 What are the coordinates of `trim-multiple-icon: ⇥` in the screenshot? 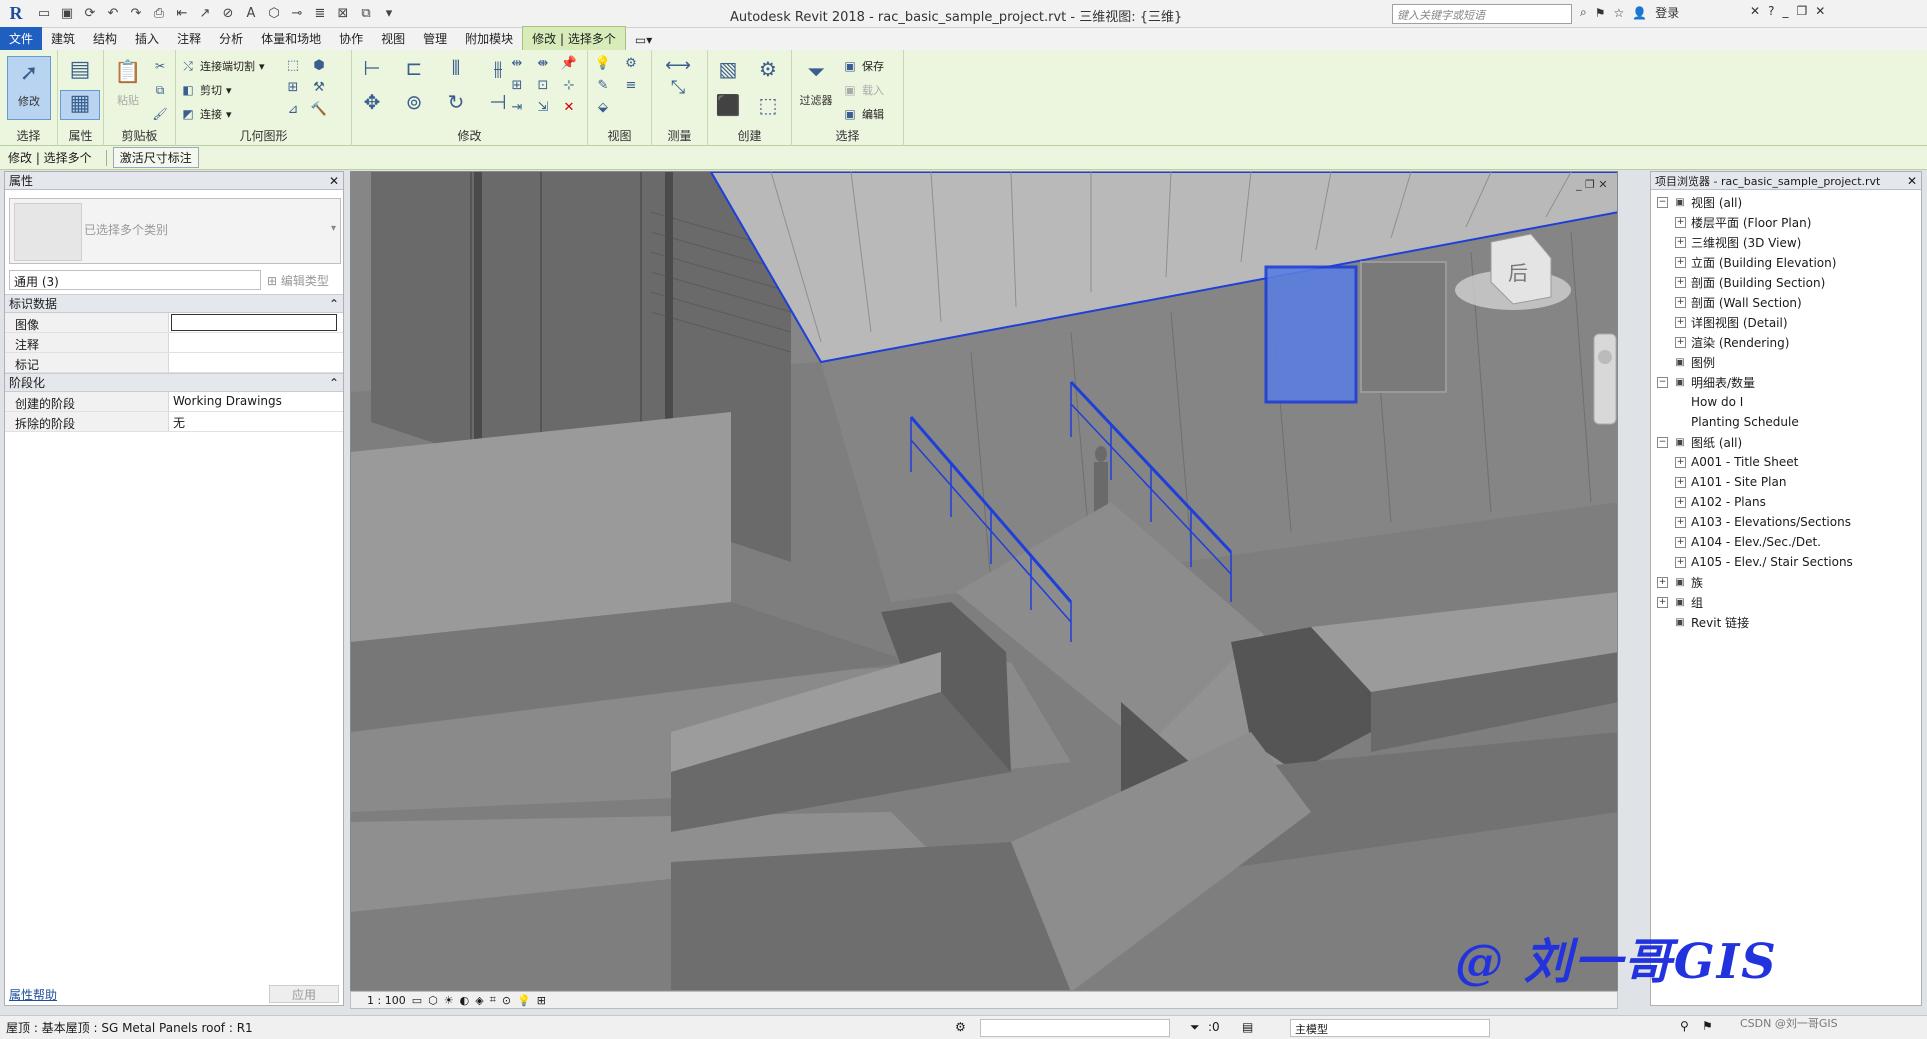 It's located at (517, 107).